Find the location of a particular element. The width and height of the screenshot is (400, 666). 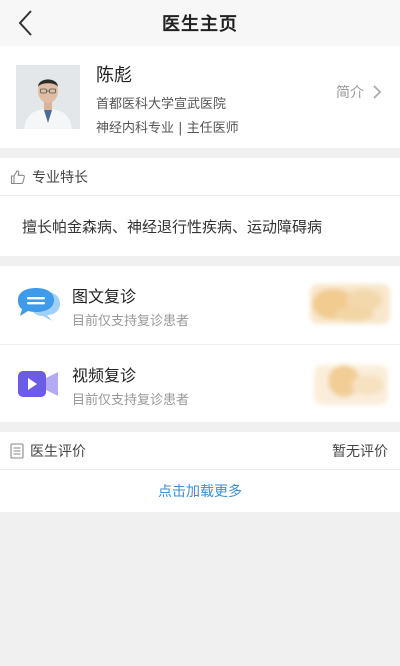

page-title: 医生主页 is located at coordinates (200, 24).